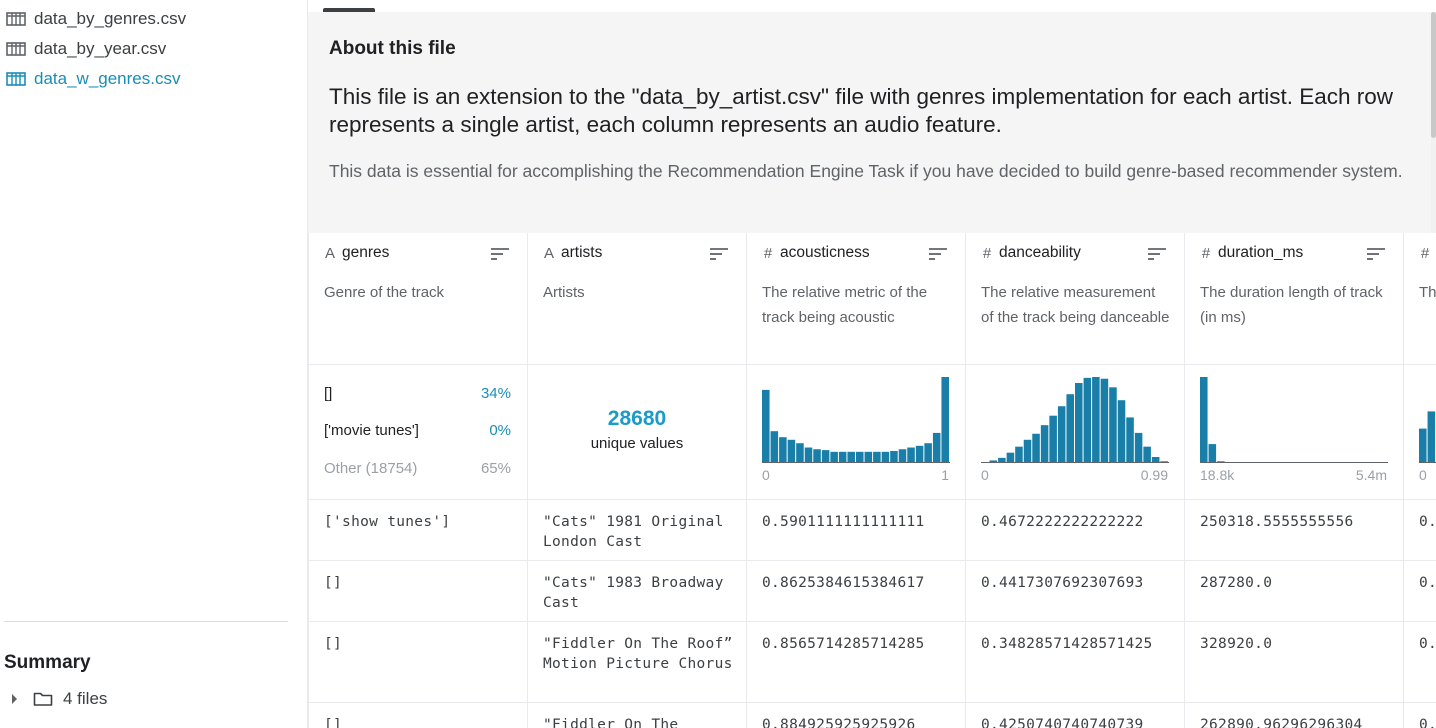 The image size is (1436, 728). What do you see at coordinates (57, 699) in the screenshot?
I see `summary-files-toggle: 4 files` at bounding box center [57, 699].